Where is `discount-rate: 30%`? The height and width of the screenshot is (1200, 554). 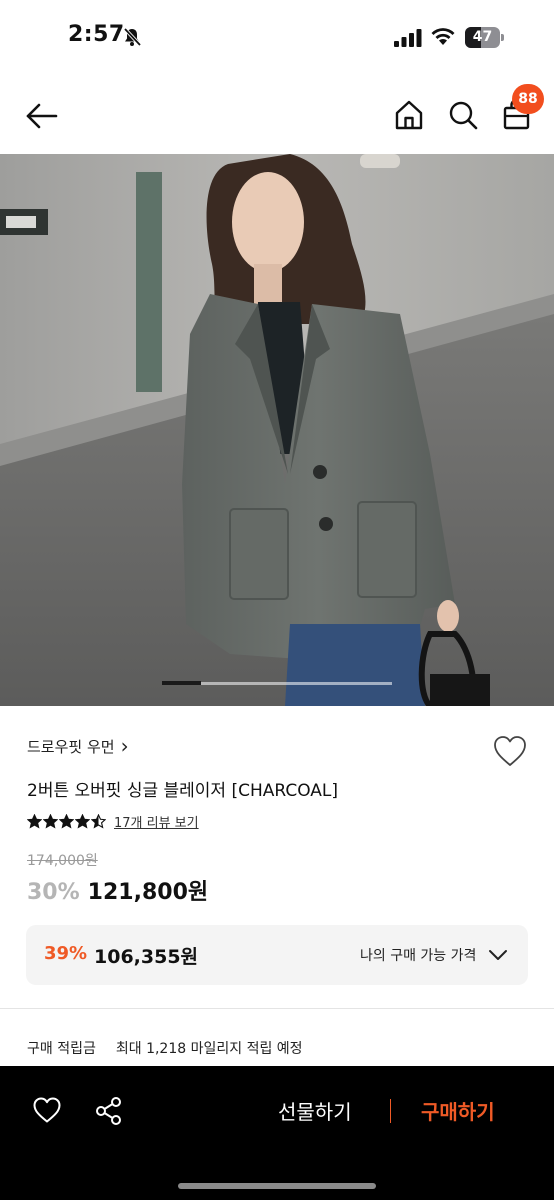
discount-rate: 30% is located at coordinates (53, 892).